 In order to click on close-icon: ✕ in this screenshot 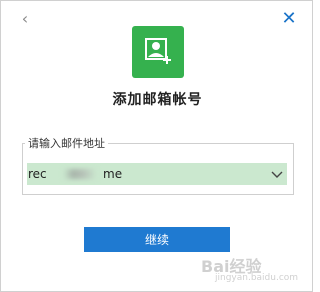, I will do `click(289, 18)`.